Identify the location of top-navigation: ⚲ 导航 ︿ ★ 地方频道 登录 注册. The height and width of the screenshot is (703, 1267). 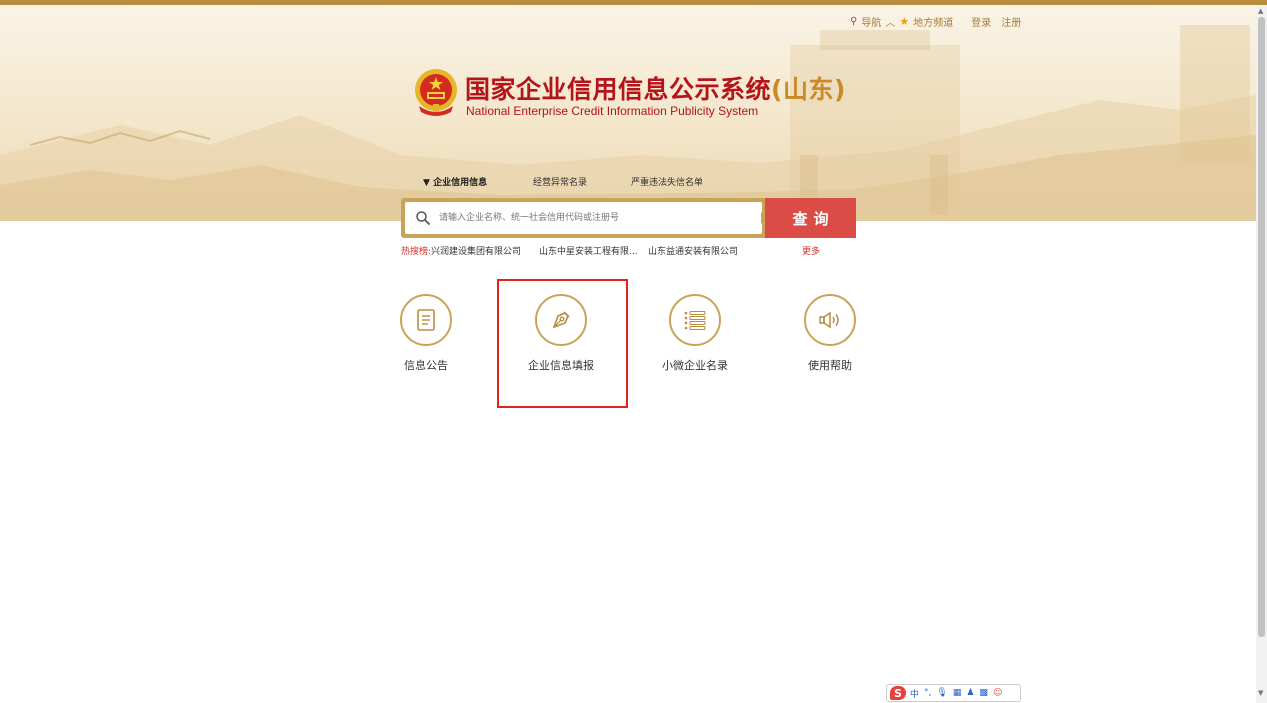
(937, 21).